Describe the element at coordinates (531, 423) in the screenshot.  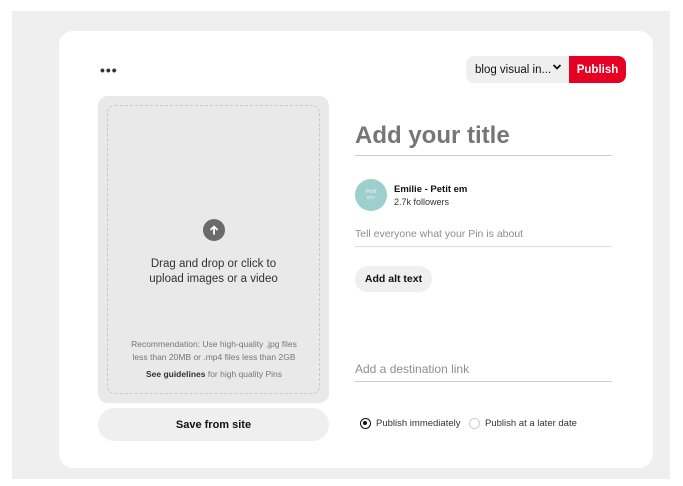
I see `publish-later-label: Publish at a later date` at that location.